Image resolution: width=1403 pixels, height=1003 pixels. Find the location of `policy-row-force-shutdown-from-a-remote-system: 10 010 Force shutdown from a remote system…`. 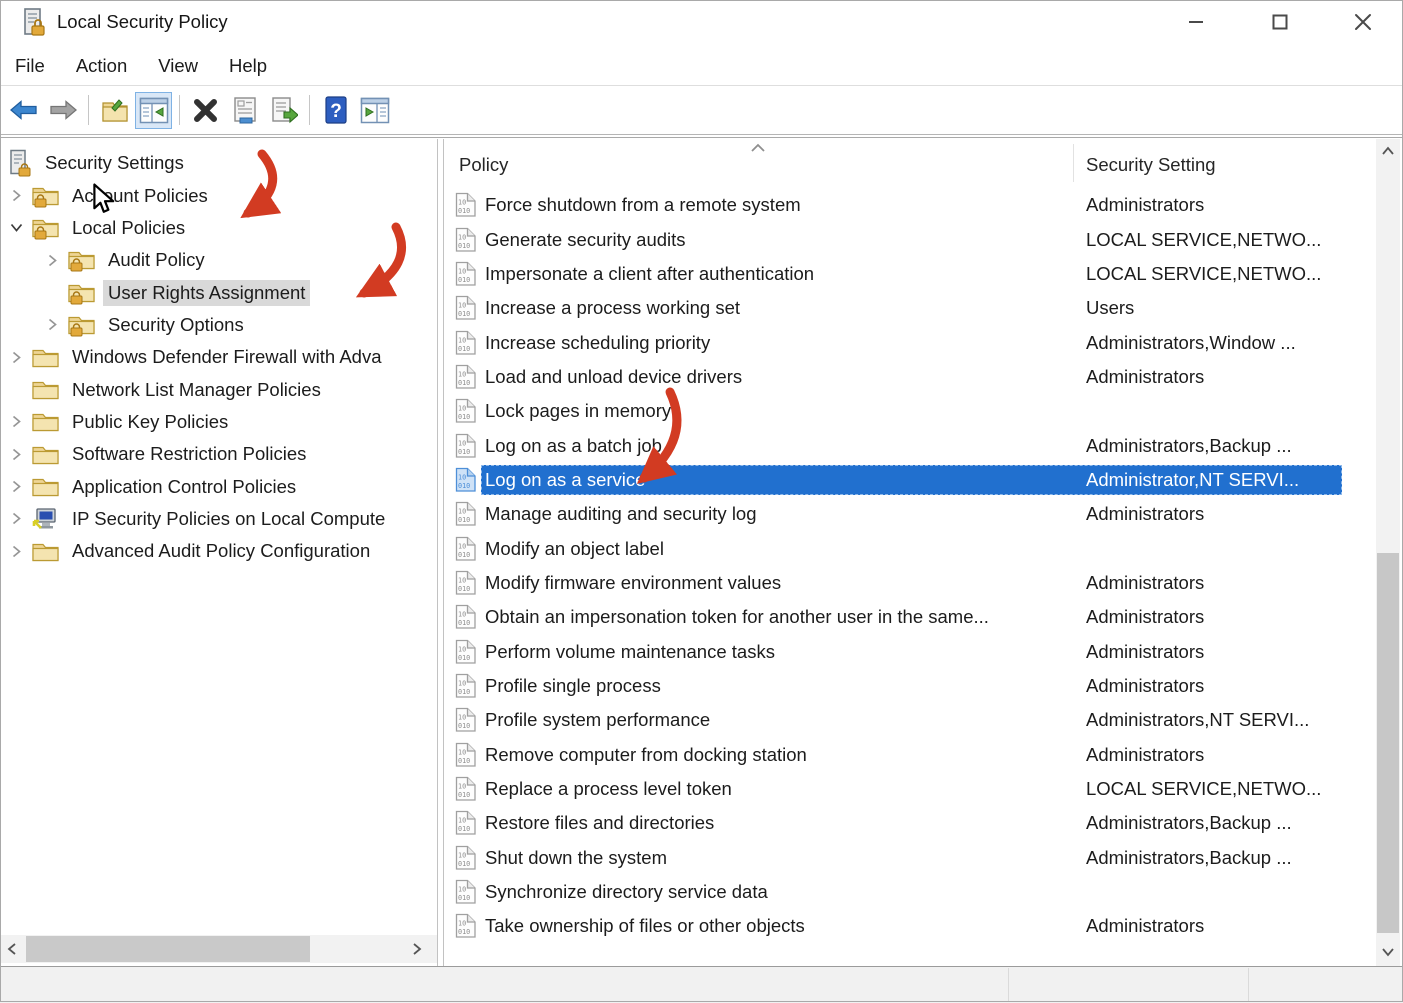

policy-row-force-shutdown-from-a-remote-system: 10 010 Force shutdown from a remote system… is located at coordinates (921, 205).